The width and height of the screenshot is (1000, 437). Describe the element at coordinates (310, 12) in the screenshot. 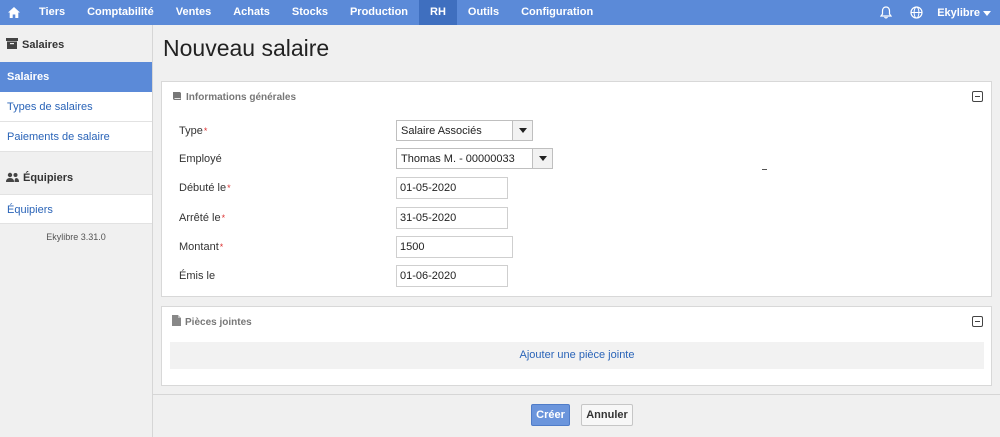

I see `nav-stocks: Stocks` at that location.